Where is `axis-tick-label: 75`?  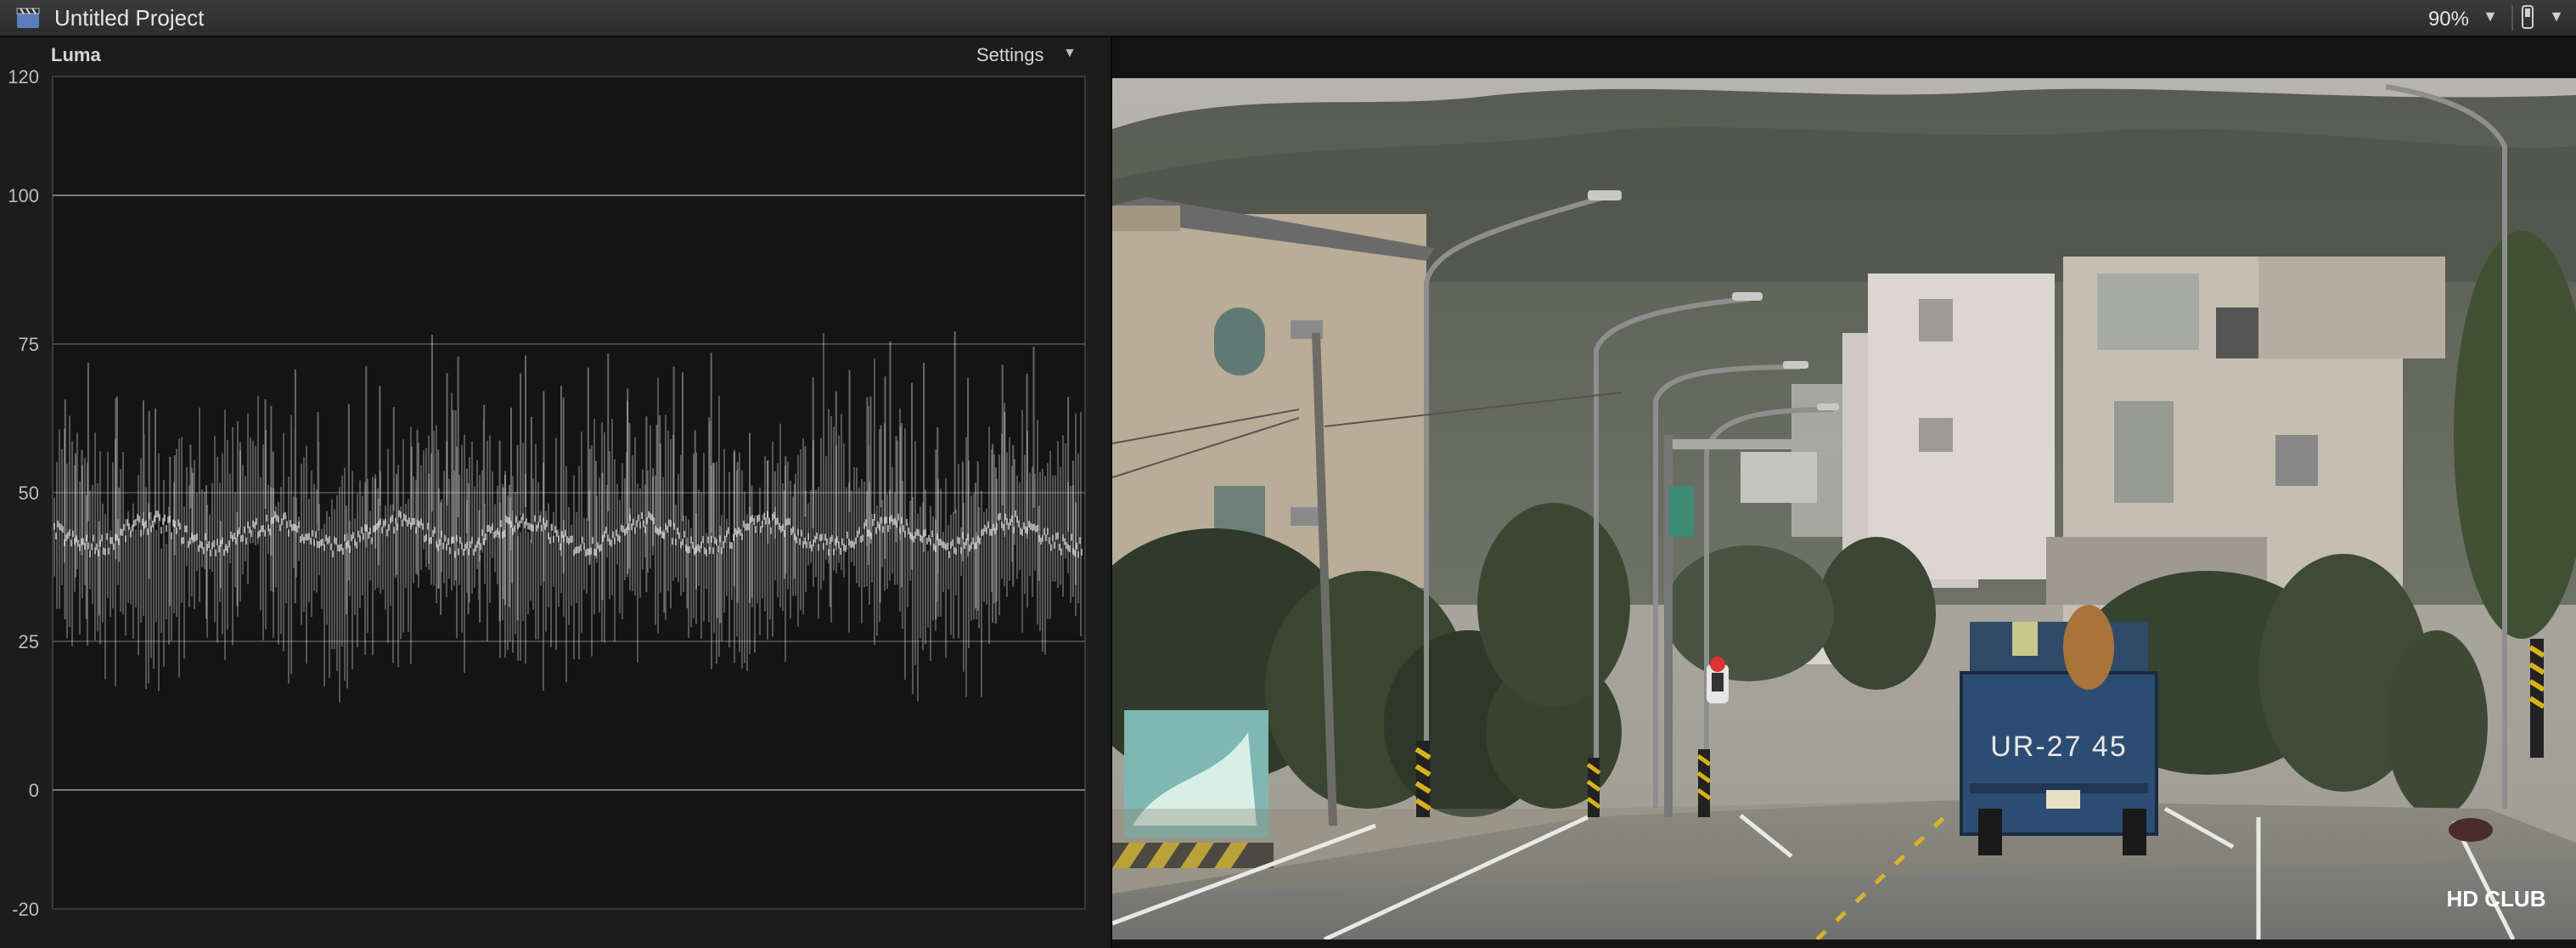 axis-tick-label: 75 is located at coordinates (29, 344).